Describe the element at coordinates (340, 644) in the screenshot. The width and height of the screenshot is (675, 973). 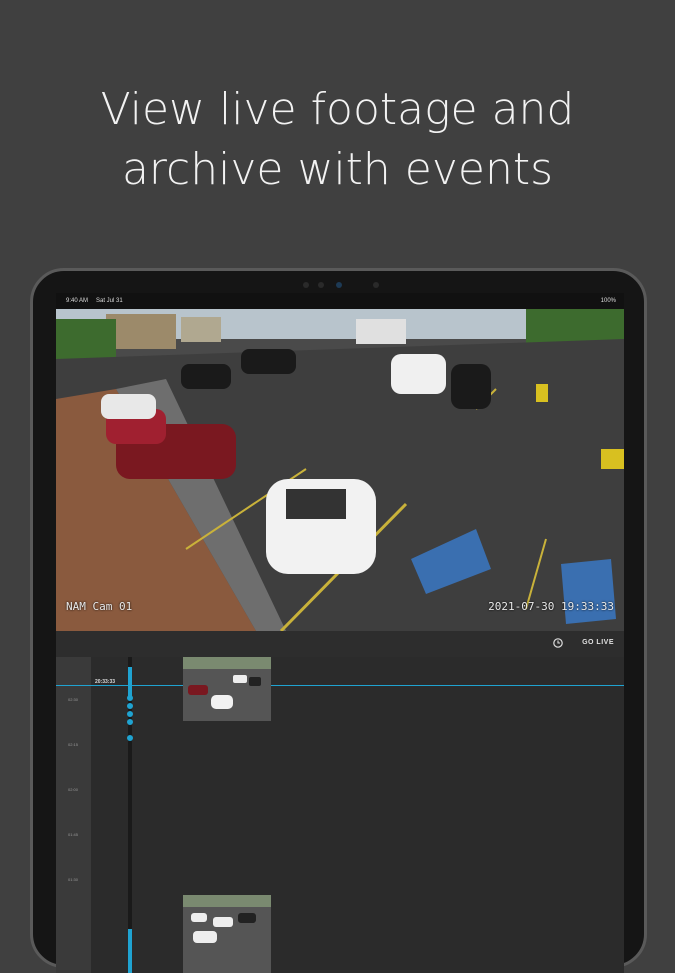
I see `playback-controls: GO LIVE` at that location.